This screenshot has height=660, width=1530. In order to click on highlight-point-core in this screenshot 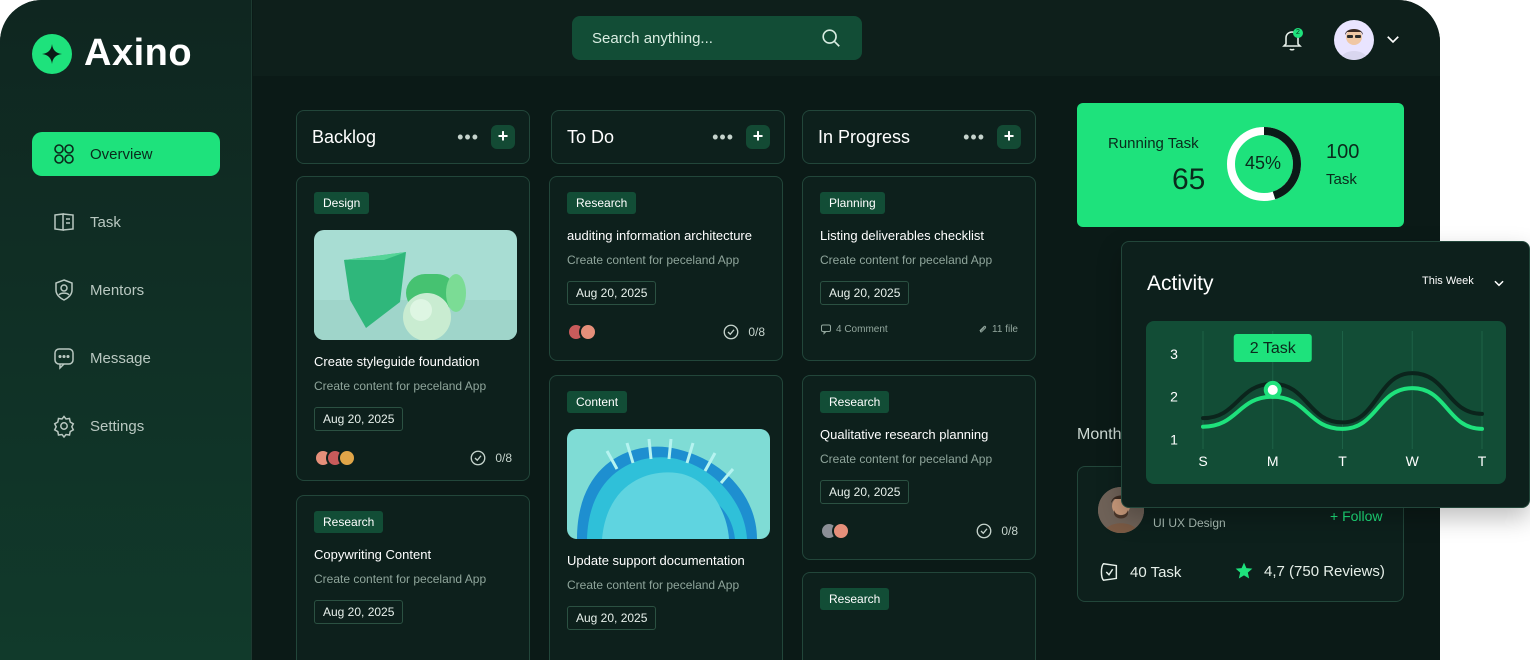, I will do `click(1272, 389)`.